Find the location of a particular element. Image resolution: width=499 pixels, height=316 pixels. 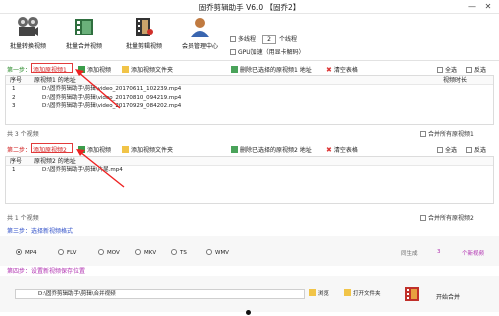

delete-selected-button: 删除已选择的原视频1 地址 is located at coordinates (271, 69).